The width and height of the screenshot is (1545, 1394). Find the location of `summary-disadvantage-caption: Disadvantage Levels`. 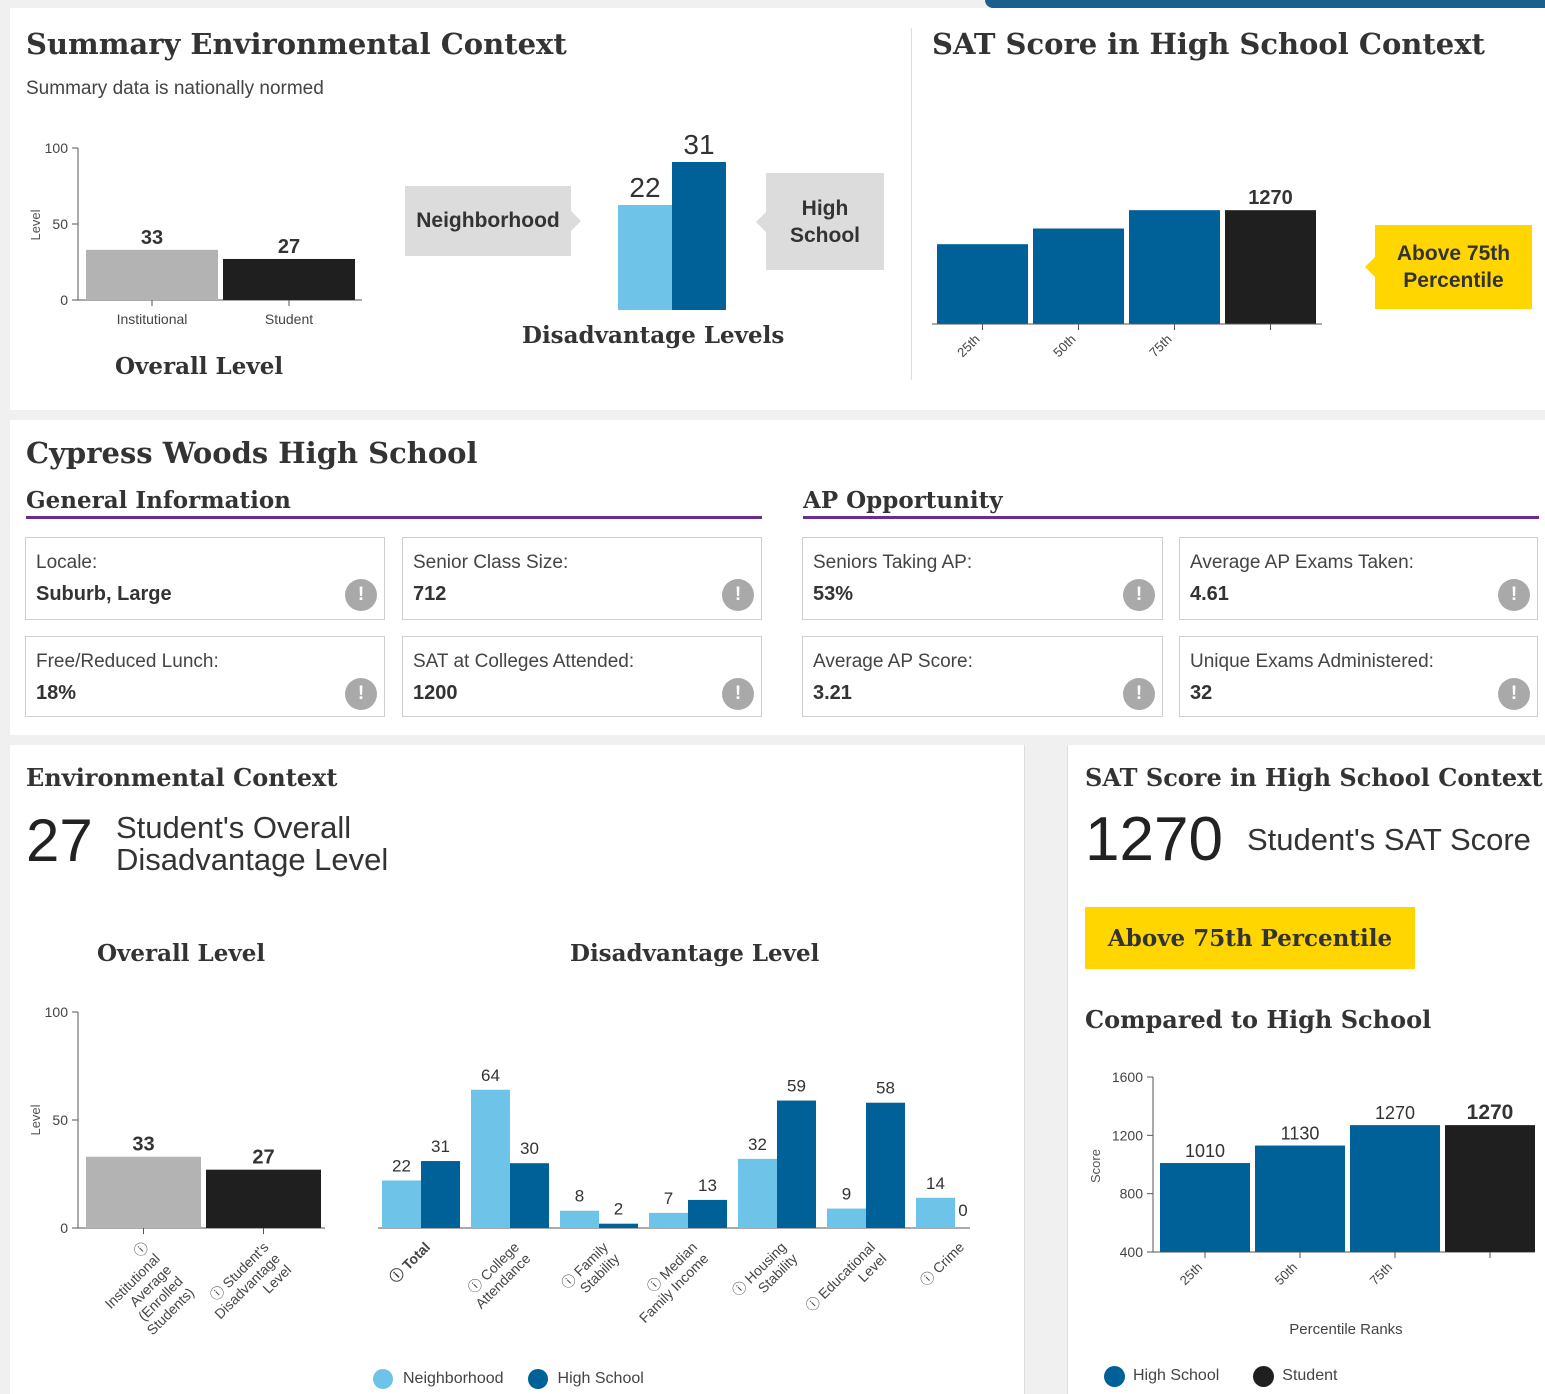

summary-disadvantage-caption: Disadvantage Levels is located at coordinates (653, 335).